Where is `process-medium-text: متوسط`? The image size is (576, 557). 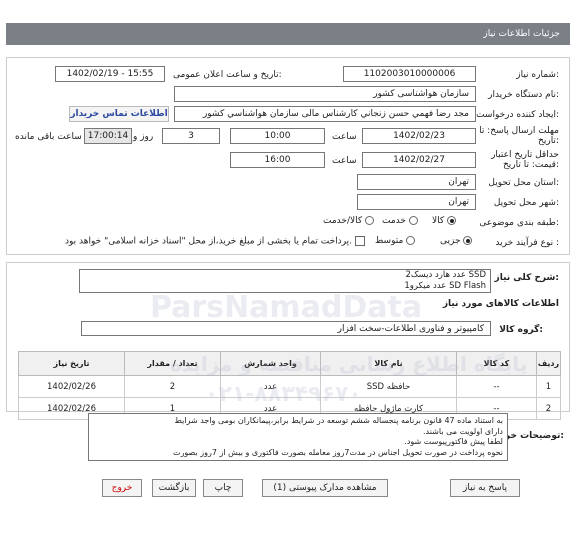
process-medium-text: متوسط is located at coordinates (389, 241).